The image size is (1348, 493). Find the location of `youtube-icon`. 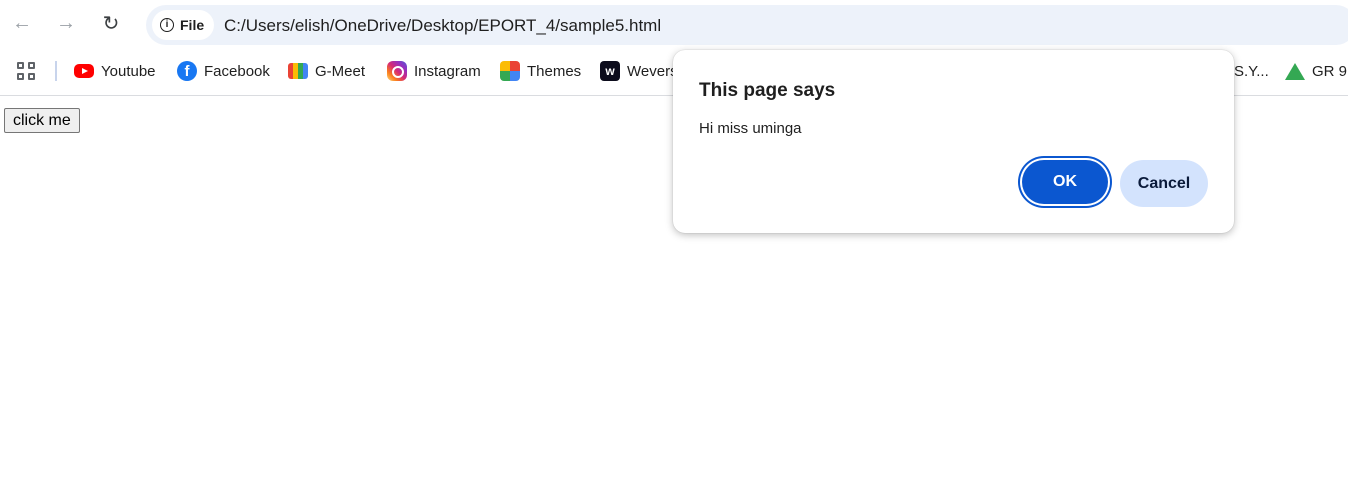

youtube-icon is located at coordinates (84, 71).